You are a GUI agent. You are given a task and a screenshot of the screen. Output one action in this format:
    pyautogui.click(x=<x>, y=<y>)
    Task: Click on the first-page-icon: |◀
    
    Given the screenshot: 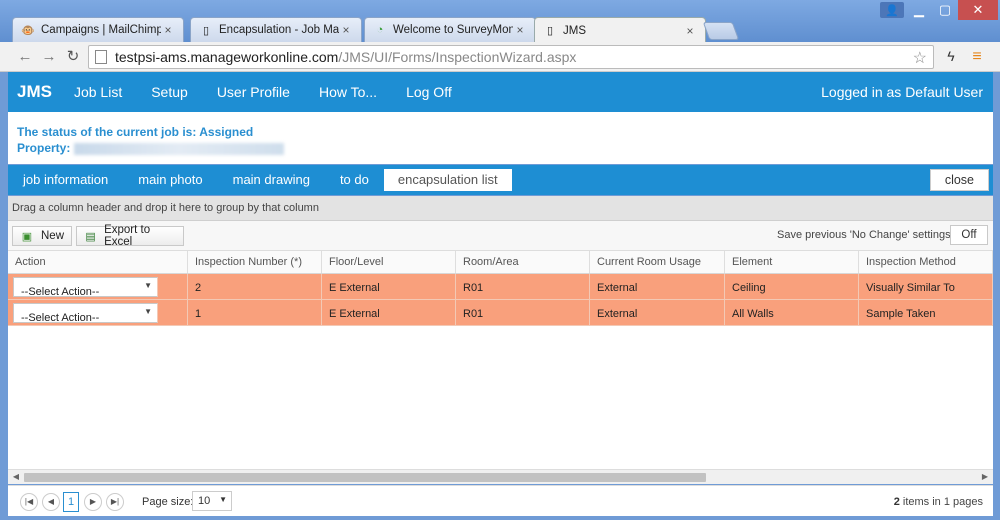 What is the action you would take?
    pyautogui.click(x=29, y=502)
    